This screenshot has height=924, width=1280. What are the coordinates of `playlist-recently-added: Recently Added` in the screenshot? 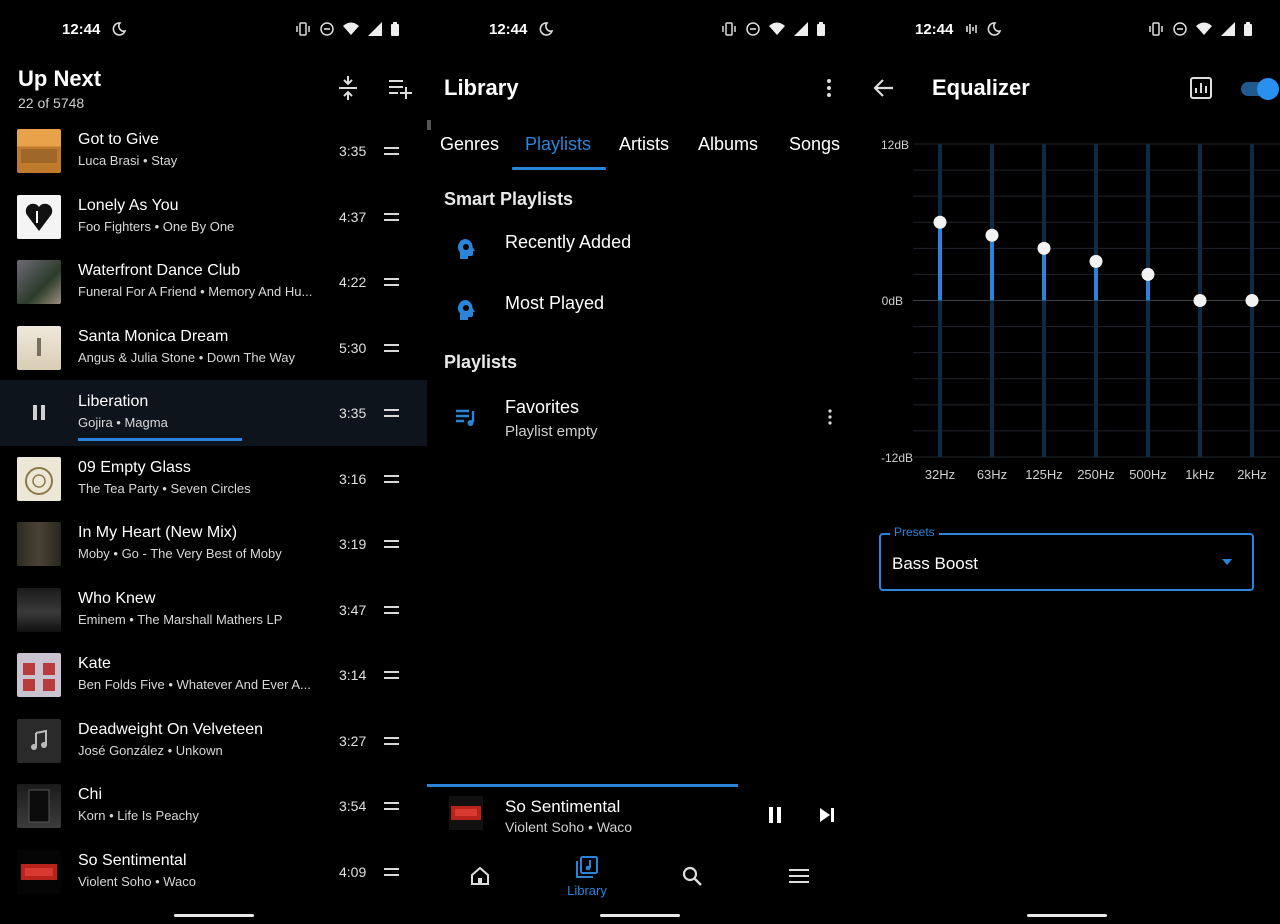 It's located at (640, 250).